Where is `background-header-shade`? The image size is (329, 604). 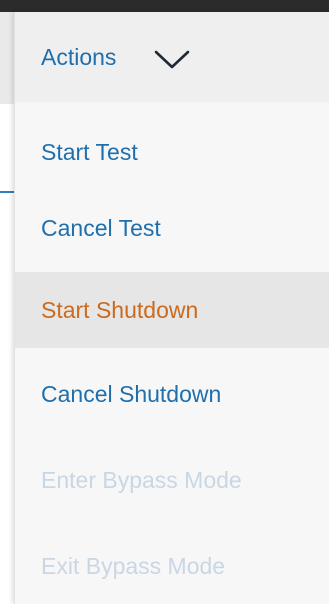 background-header-shade is located at coordinates (7, 58).